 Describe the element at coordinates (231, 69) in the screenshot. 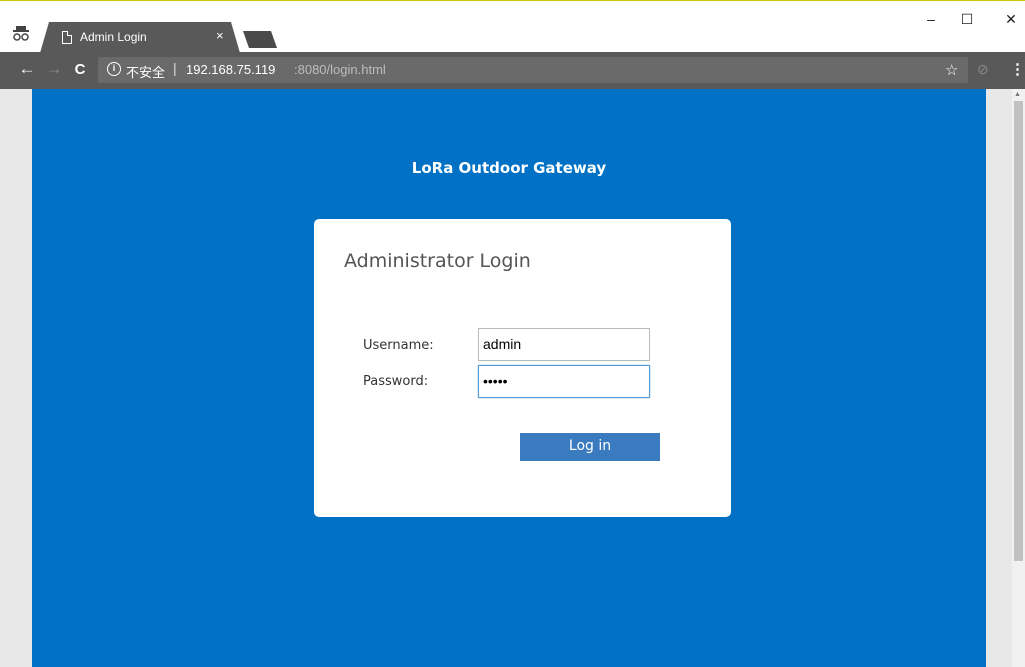

I see `url-host: 192.168.75.119` at that location.